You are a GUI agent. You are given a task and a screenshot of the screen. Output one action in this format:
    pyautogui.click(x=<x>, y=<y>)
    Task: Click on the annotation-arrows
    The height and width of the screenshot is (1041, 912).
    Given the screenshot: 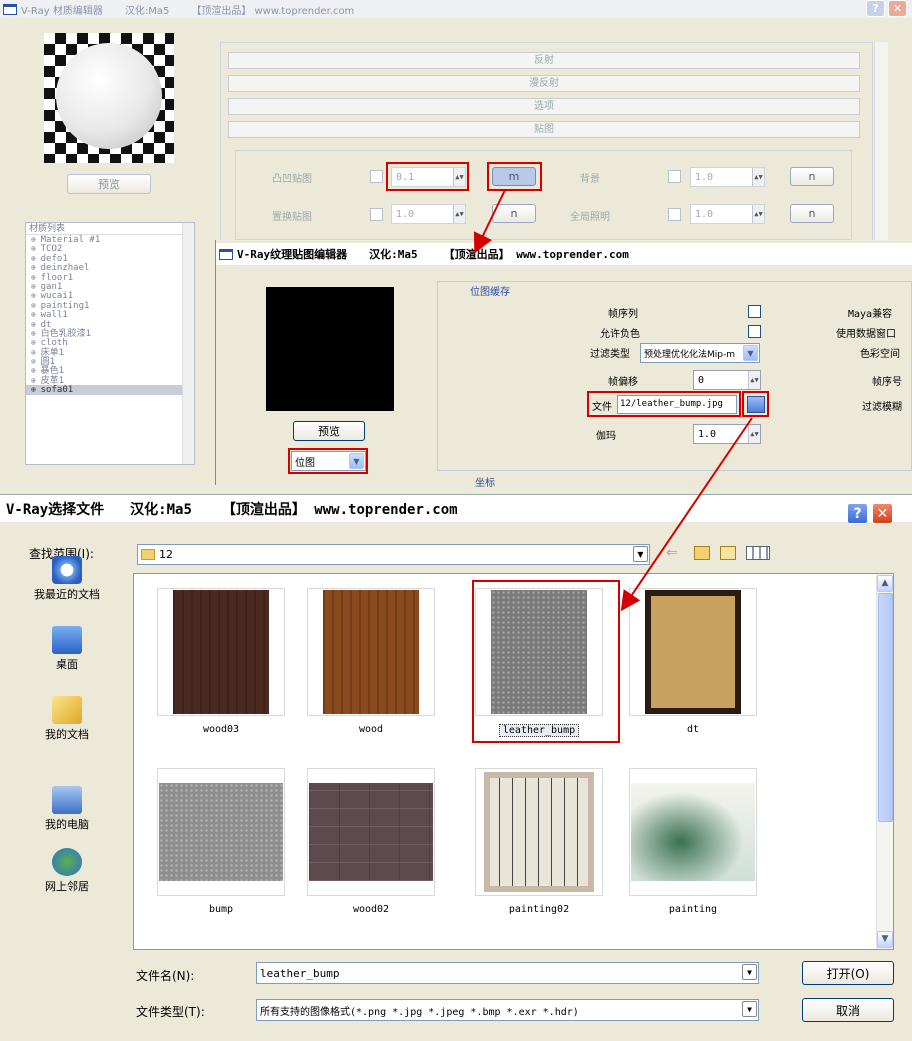 What is the action you would take?
    pyautogui.click(x=613, y=400)
    